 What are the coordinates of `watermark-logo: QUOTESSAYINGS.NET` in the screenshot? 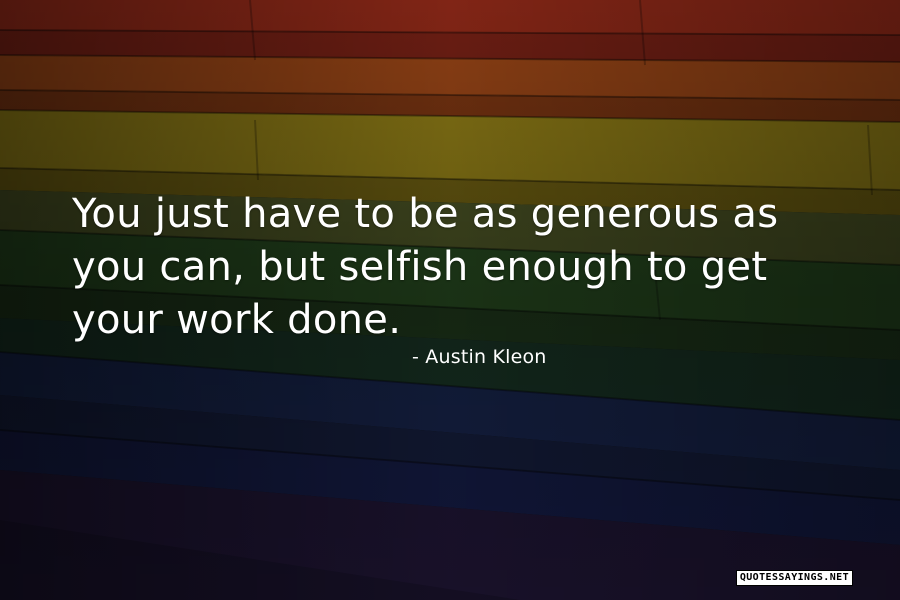 It's located at (794, 578).